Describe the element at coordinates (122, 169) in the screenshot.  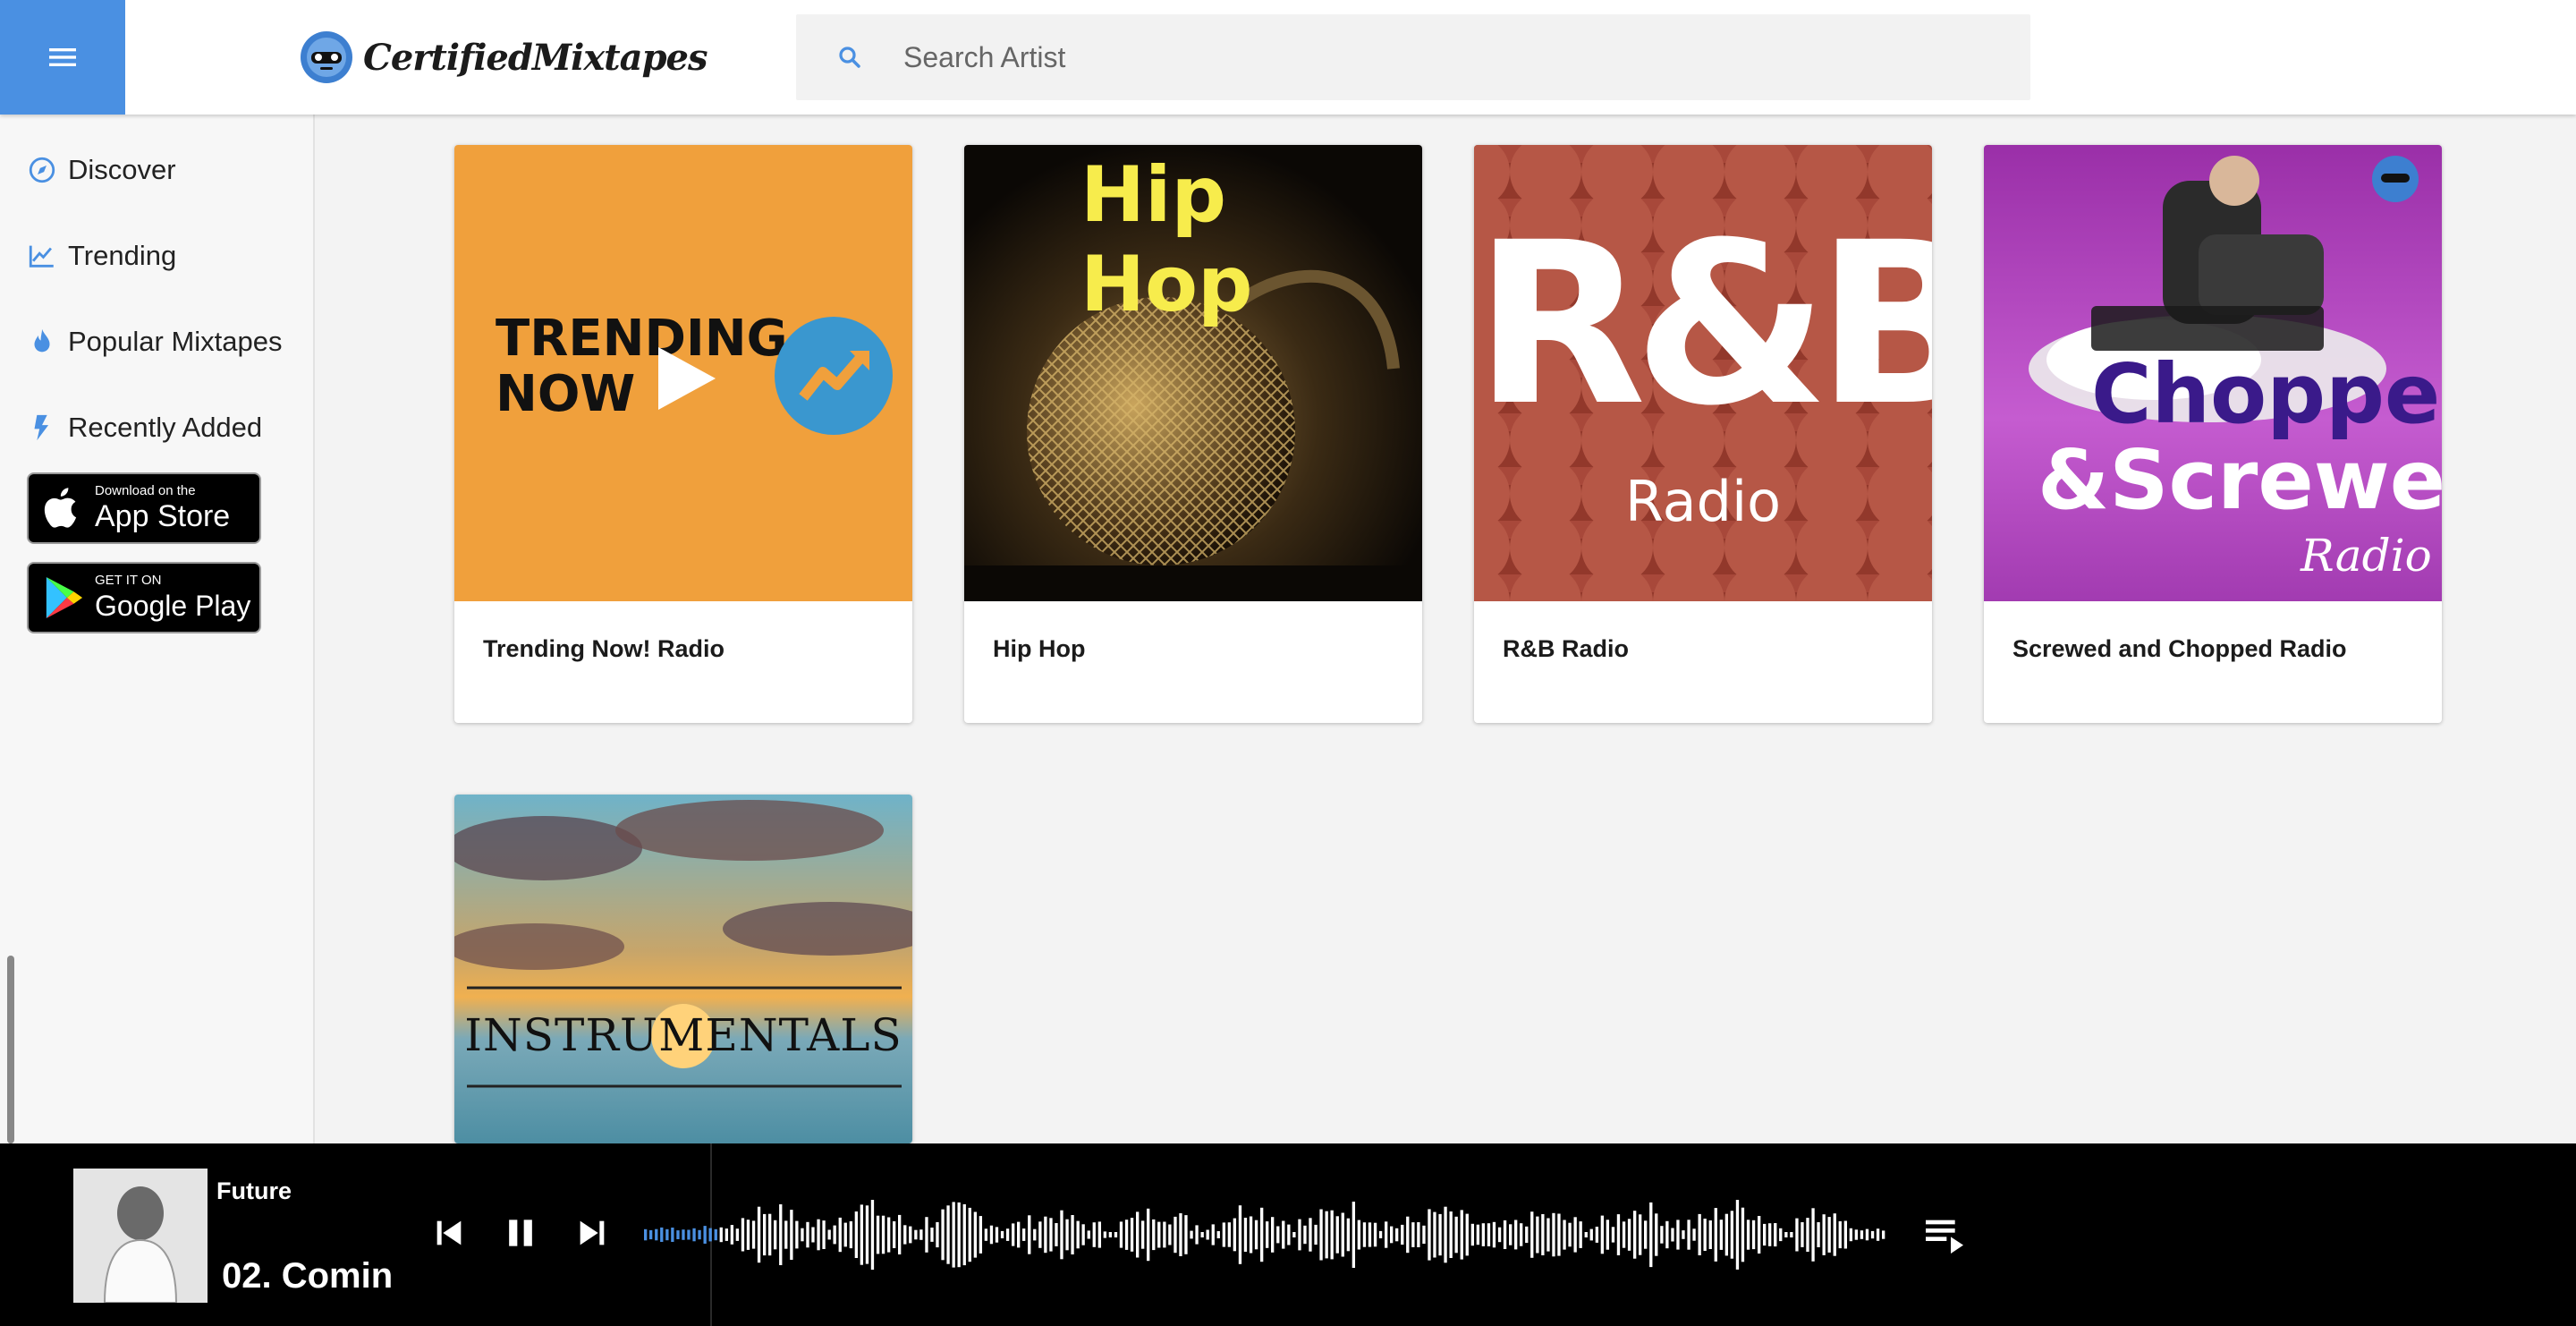
I see `sidebar-item-label: Discover` at that location.